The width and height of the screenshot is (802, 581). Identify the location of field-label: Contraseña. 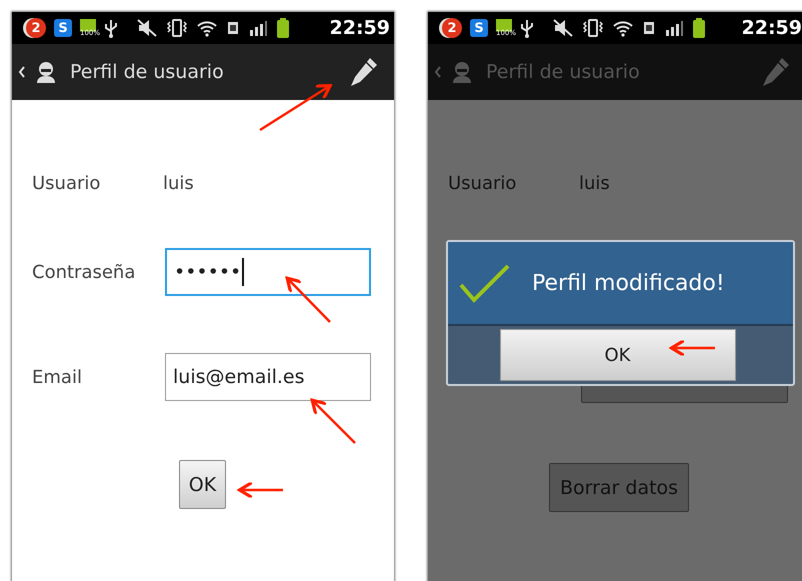
(84, 272).